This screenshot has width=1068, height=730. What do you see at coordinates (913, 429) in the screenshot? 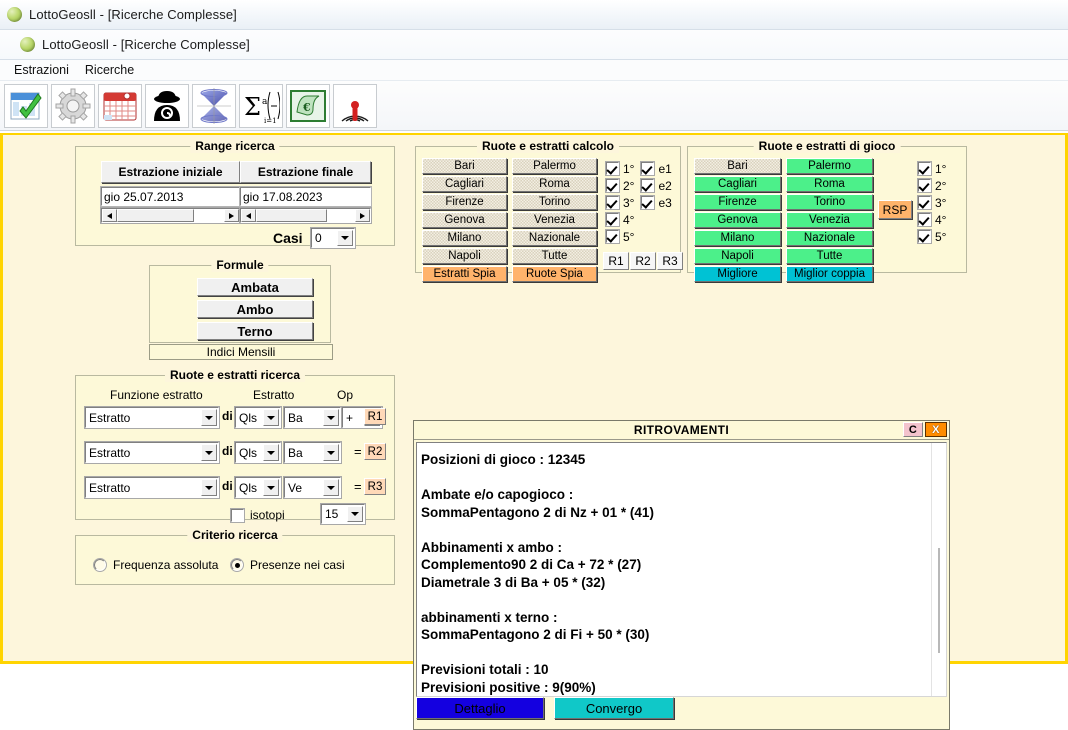
I see `clear-button: C` at bounding box center [913, 429].